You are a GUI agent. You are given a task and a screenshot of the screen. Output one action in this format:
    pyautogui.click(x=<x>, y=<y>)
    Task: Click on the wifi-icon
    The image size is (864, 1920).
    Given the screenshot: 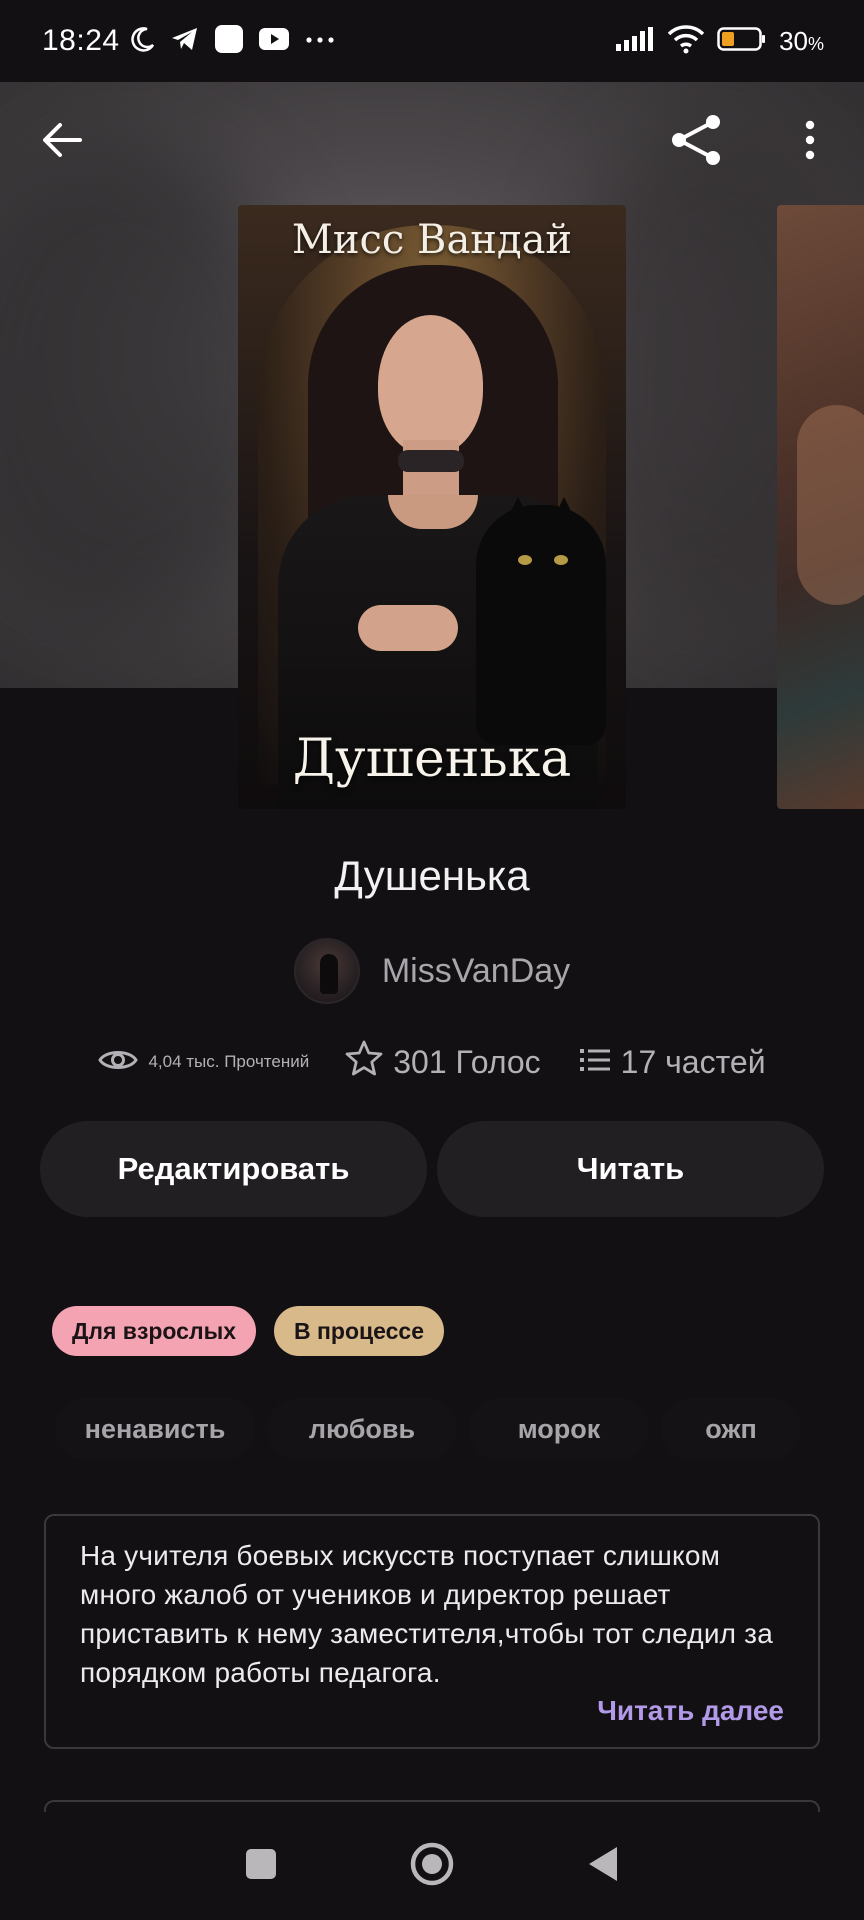 What is the action you would take?
    pyautogui.click(x=686, y=41)
    